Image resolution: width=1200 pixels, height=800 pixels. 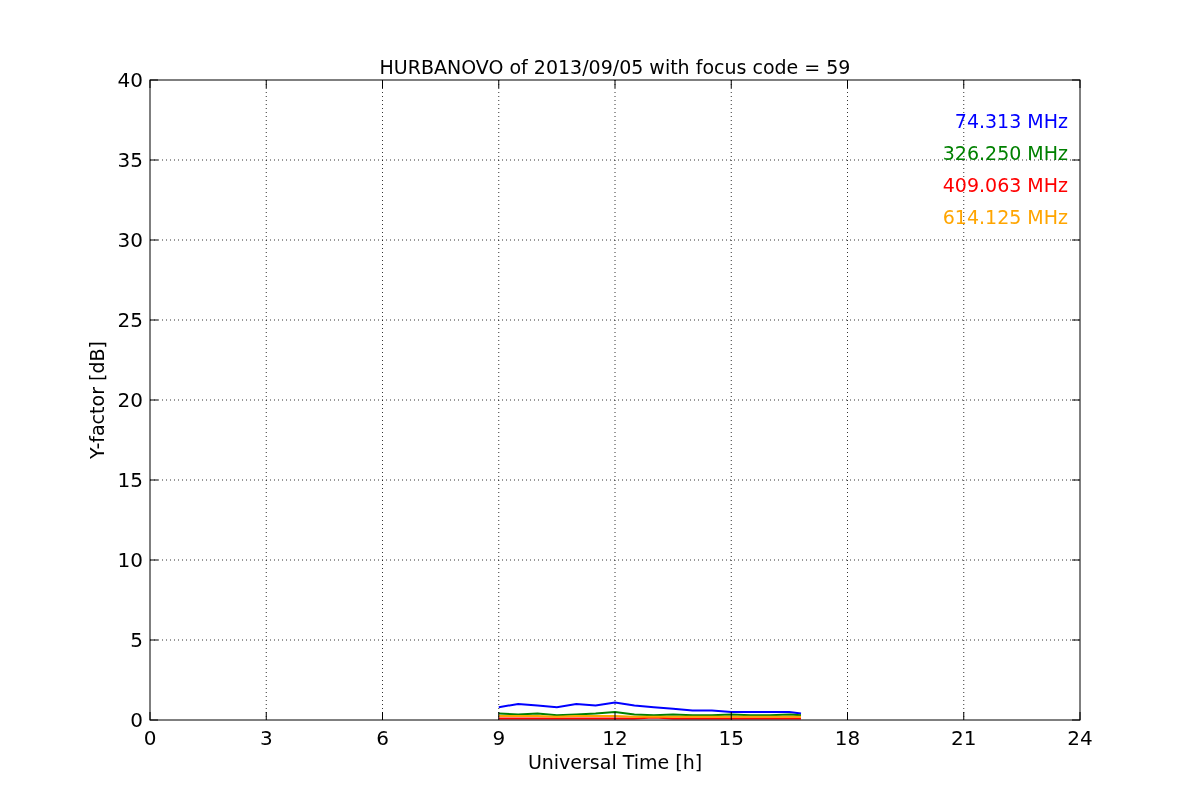 I want to click on x-tick-label: 21, so click(x=964, y=738).